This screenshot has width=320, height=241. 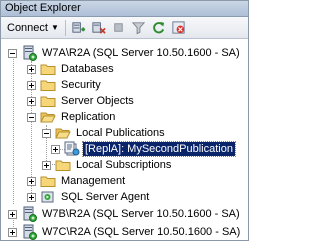 I want to click on tree-label: Local Publications, so click(x=120, y=133).